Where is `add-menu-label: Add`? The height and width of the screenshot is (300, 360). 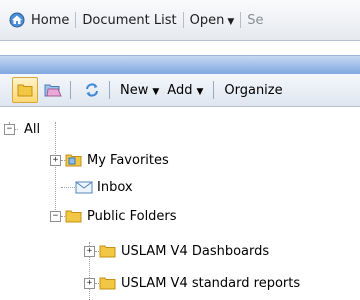
add-menu-label: Add is located at coordinates (180, 90).